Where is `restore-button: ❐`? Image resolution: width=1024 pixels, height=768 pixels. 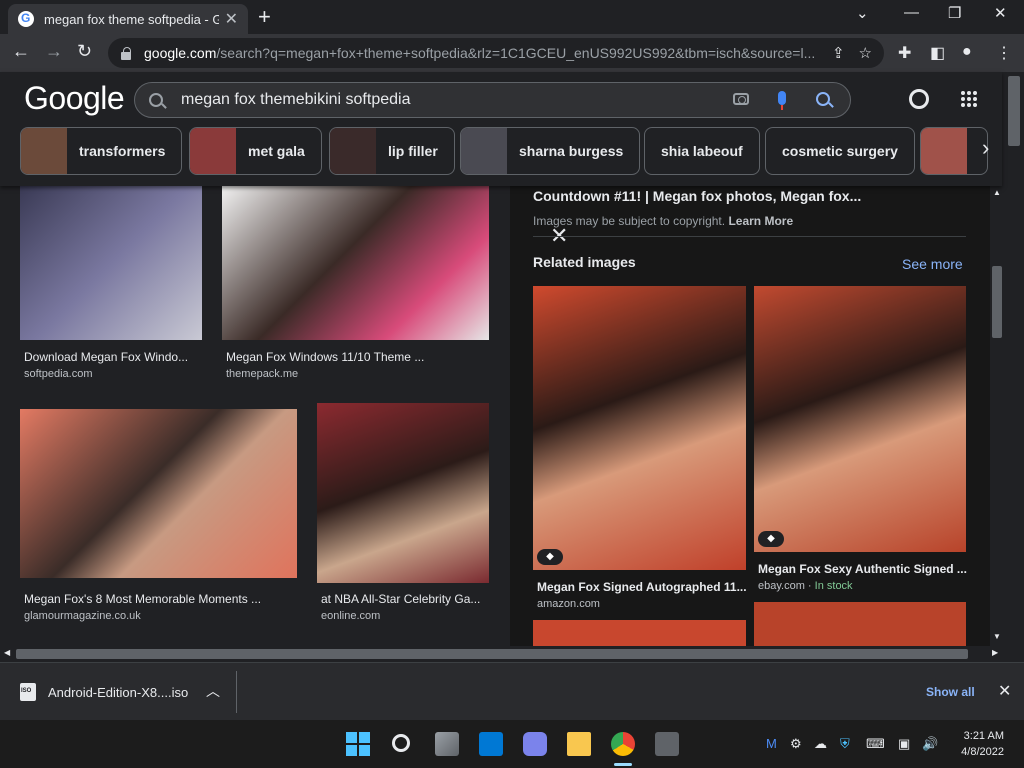
restore-button: ❐ is located at coordinates (954, 13).